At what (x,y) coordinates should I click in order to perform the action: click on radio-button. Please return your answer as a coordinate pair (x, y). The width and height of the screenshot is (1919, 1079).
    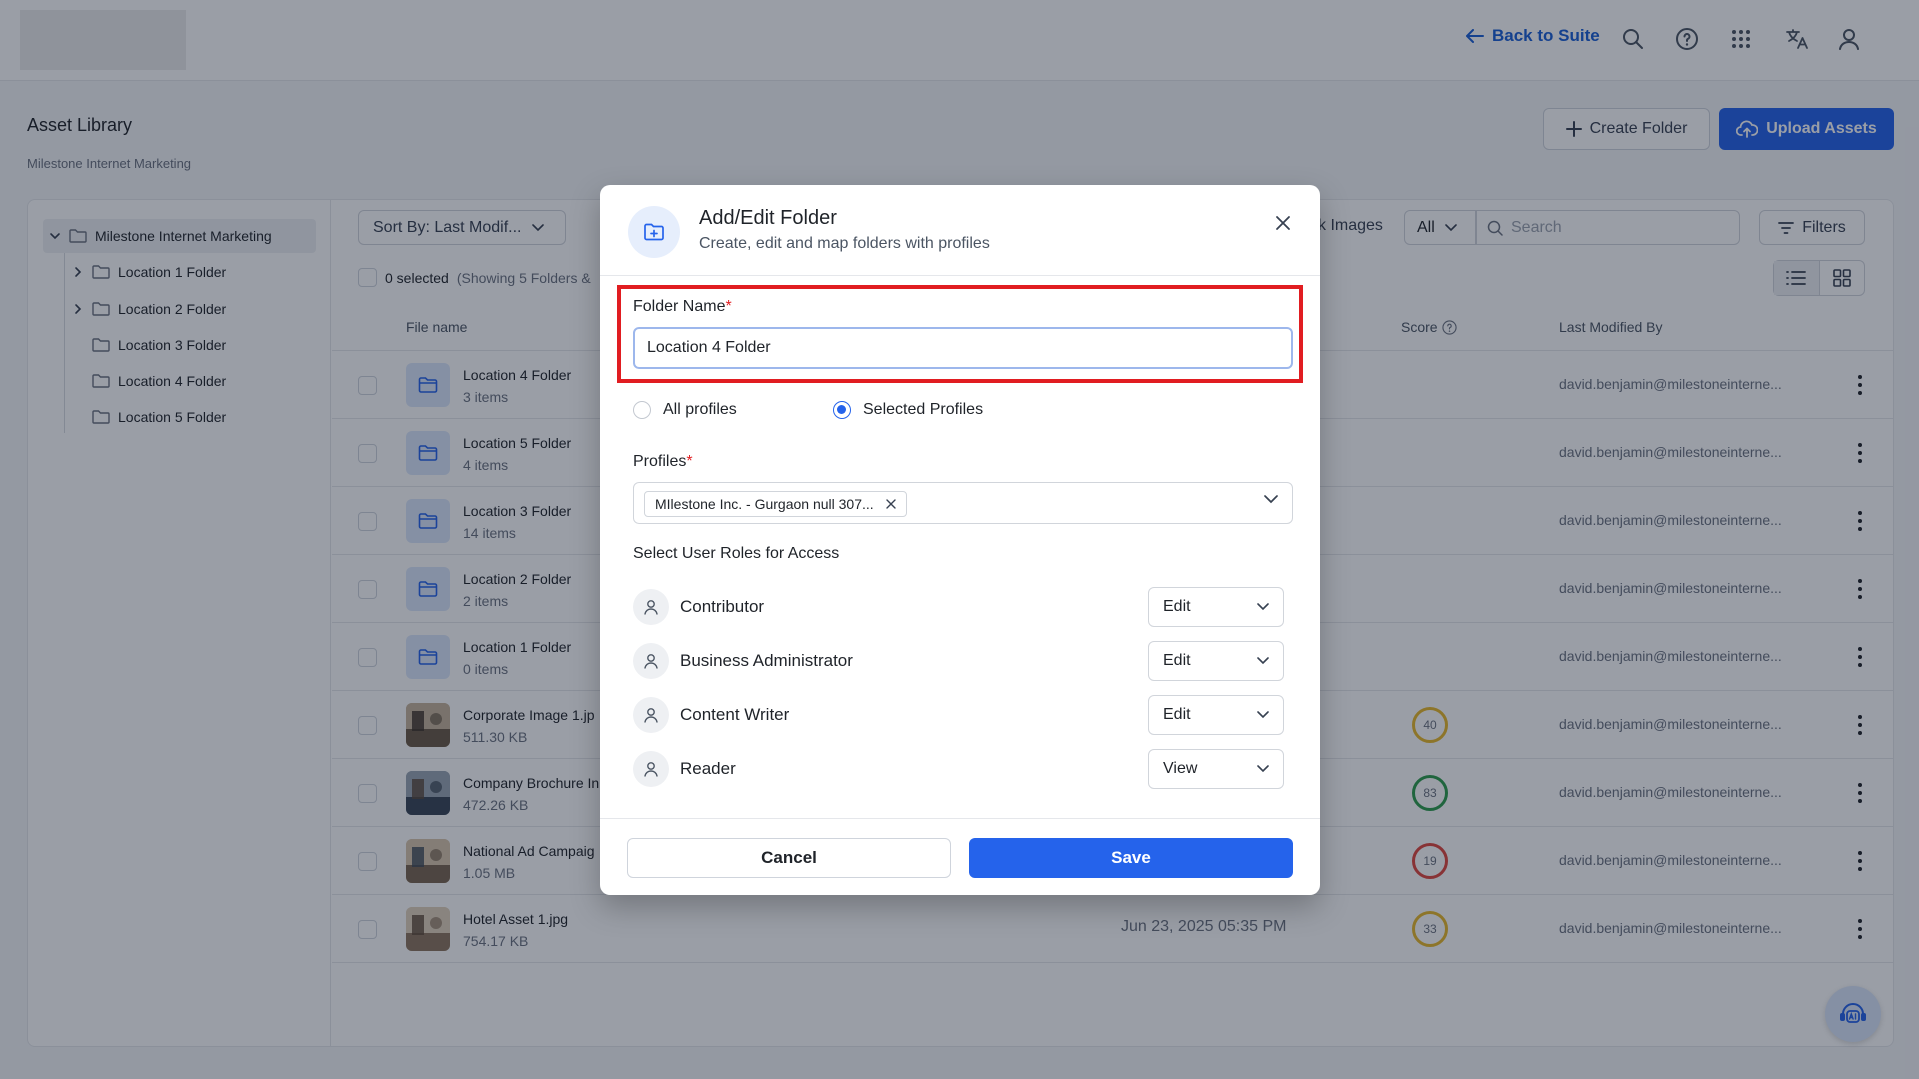
    Looking at the image, I should click on (642, 410).